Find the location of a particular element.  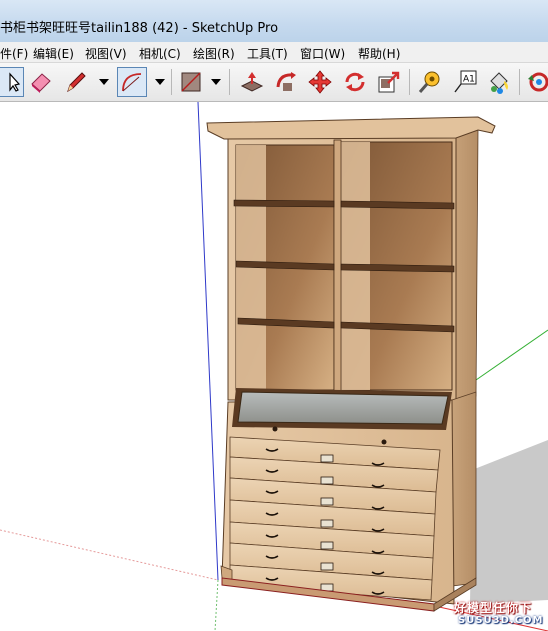

rotate-tool-button is located at coordinates (355, 82).